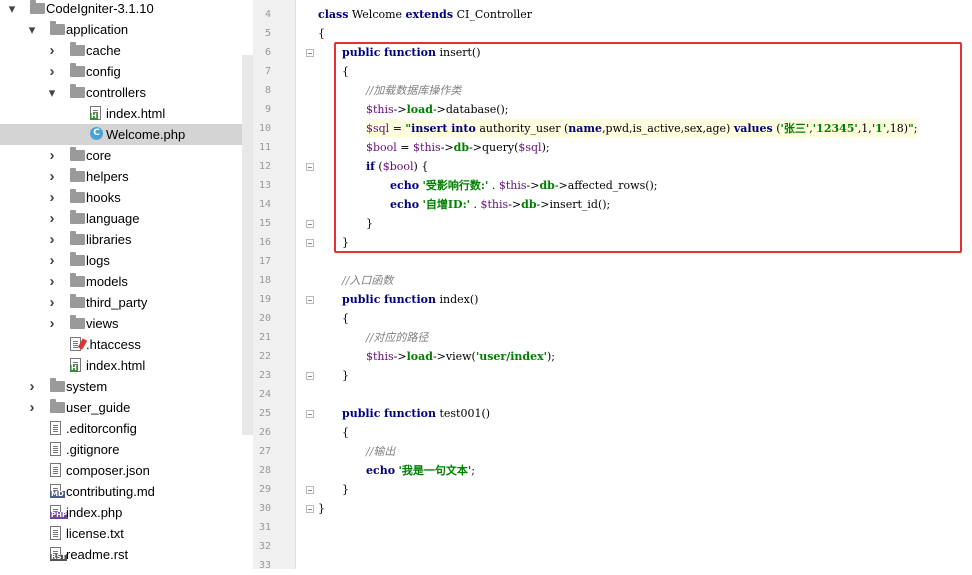  I want to click on tree-folder: application, so click(121, 29).